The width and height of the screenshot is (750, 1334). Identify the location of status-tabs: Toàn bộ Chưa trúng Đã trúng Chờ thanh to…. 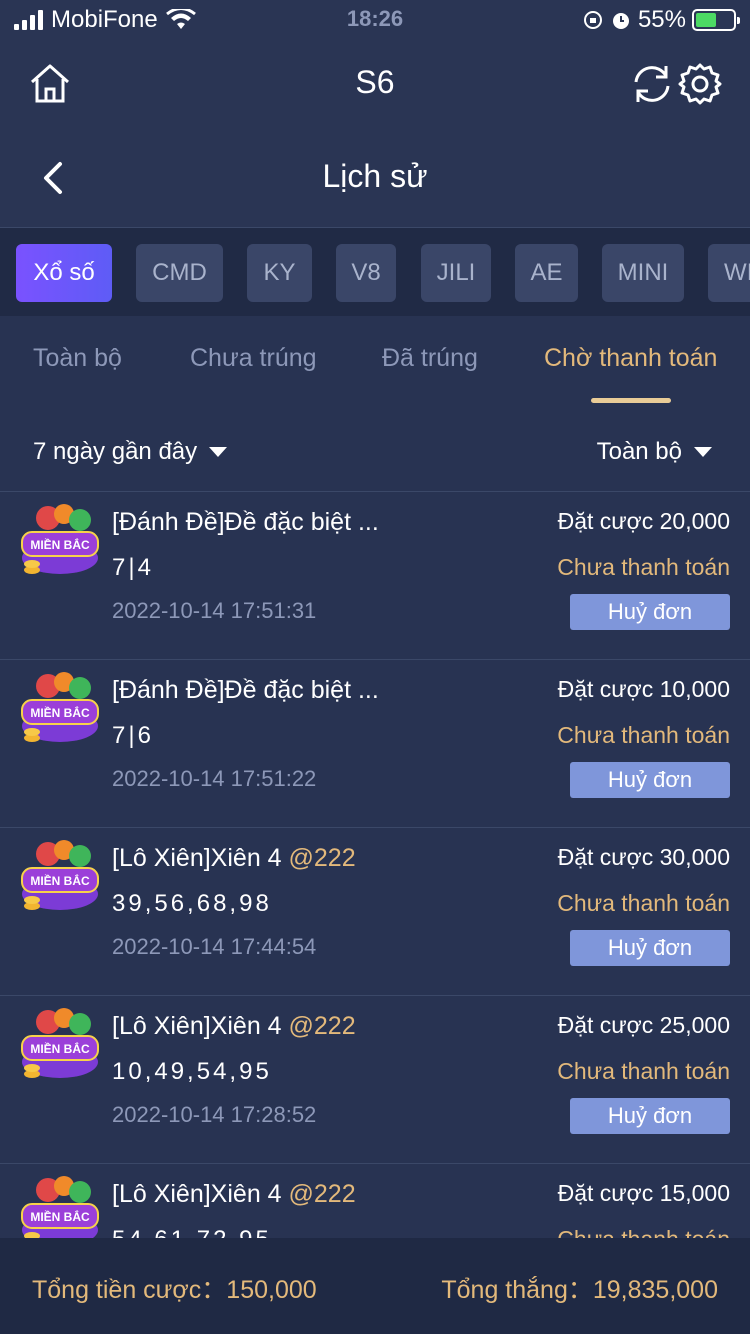
(375, 362).